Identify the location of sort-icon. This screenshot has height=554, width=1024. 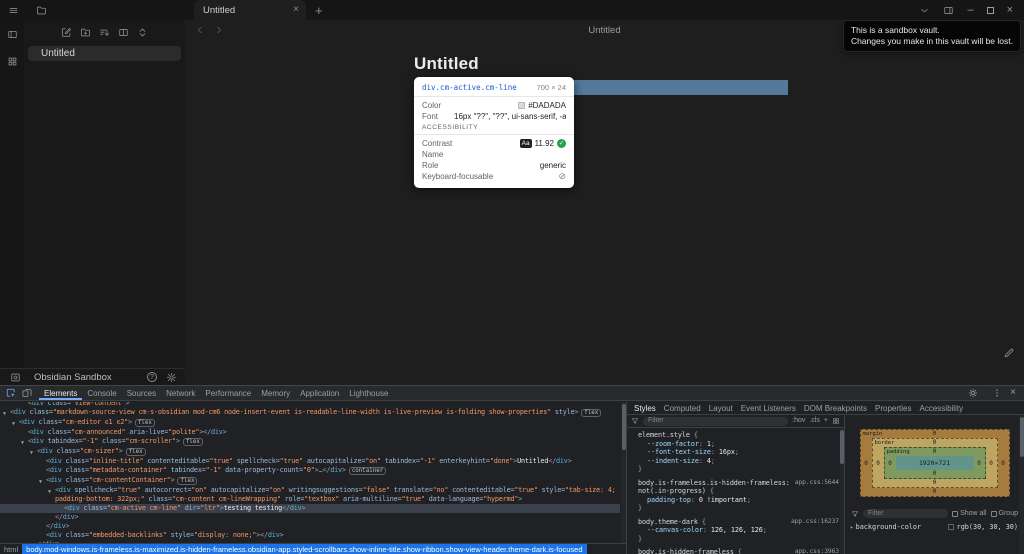
(104, 32).